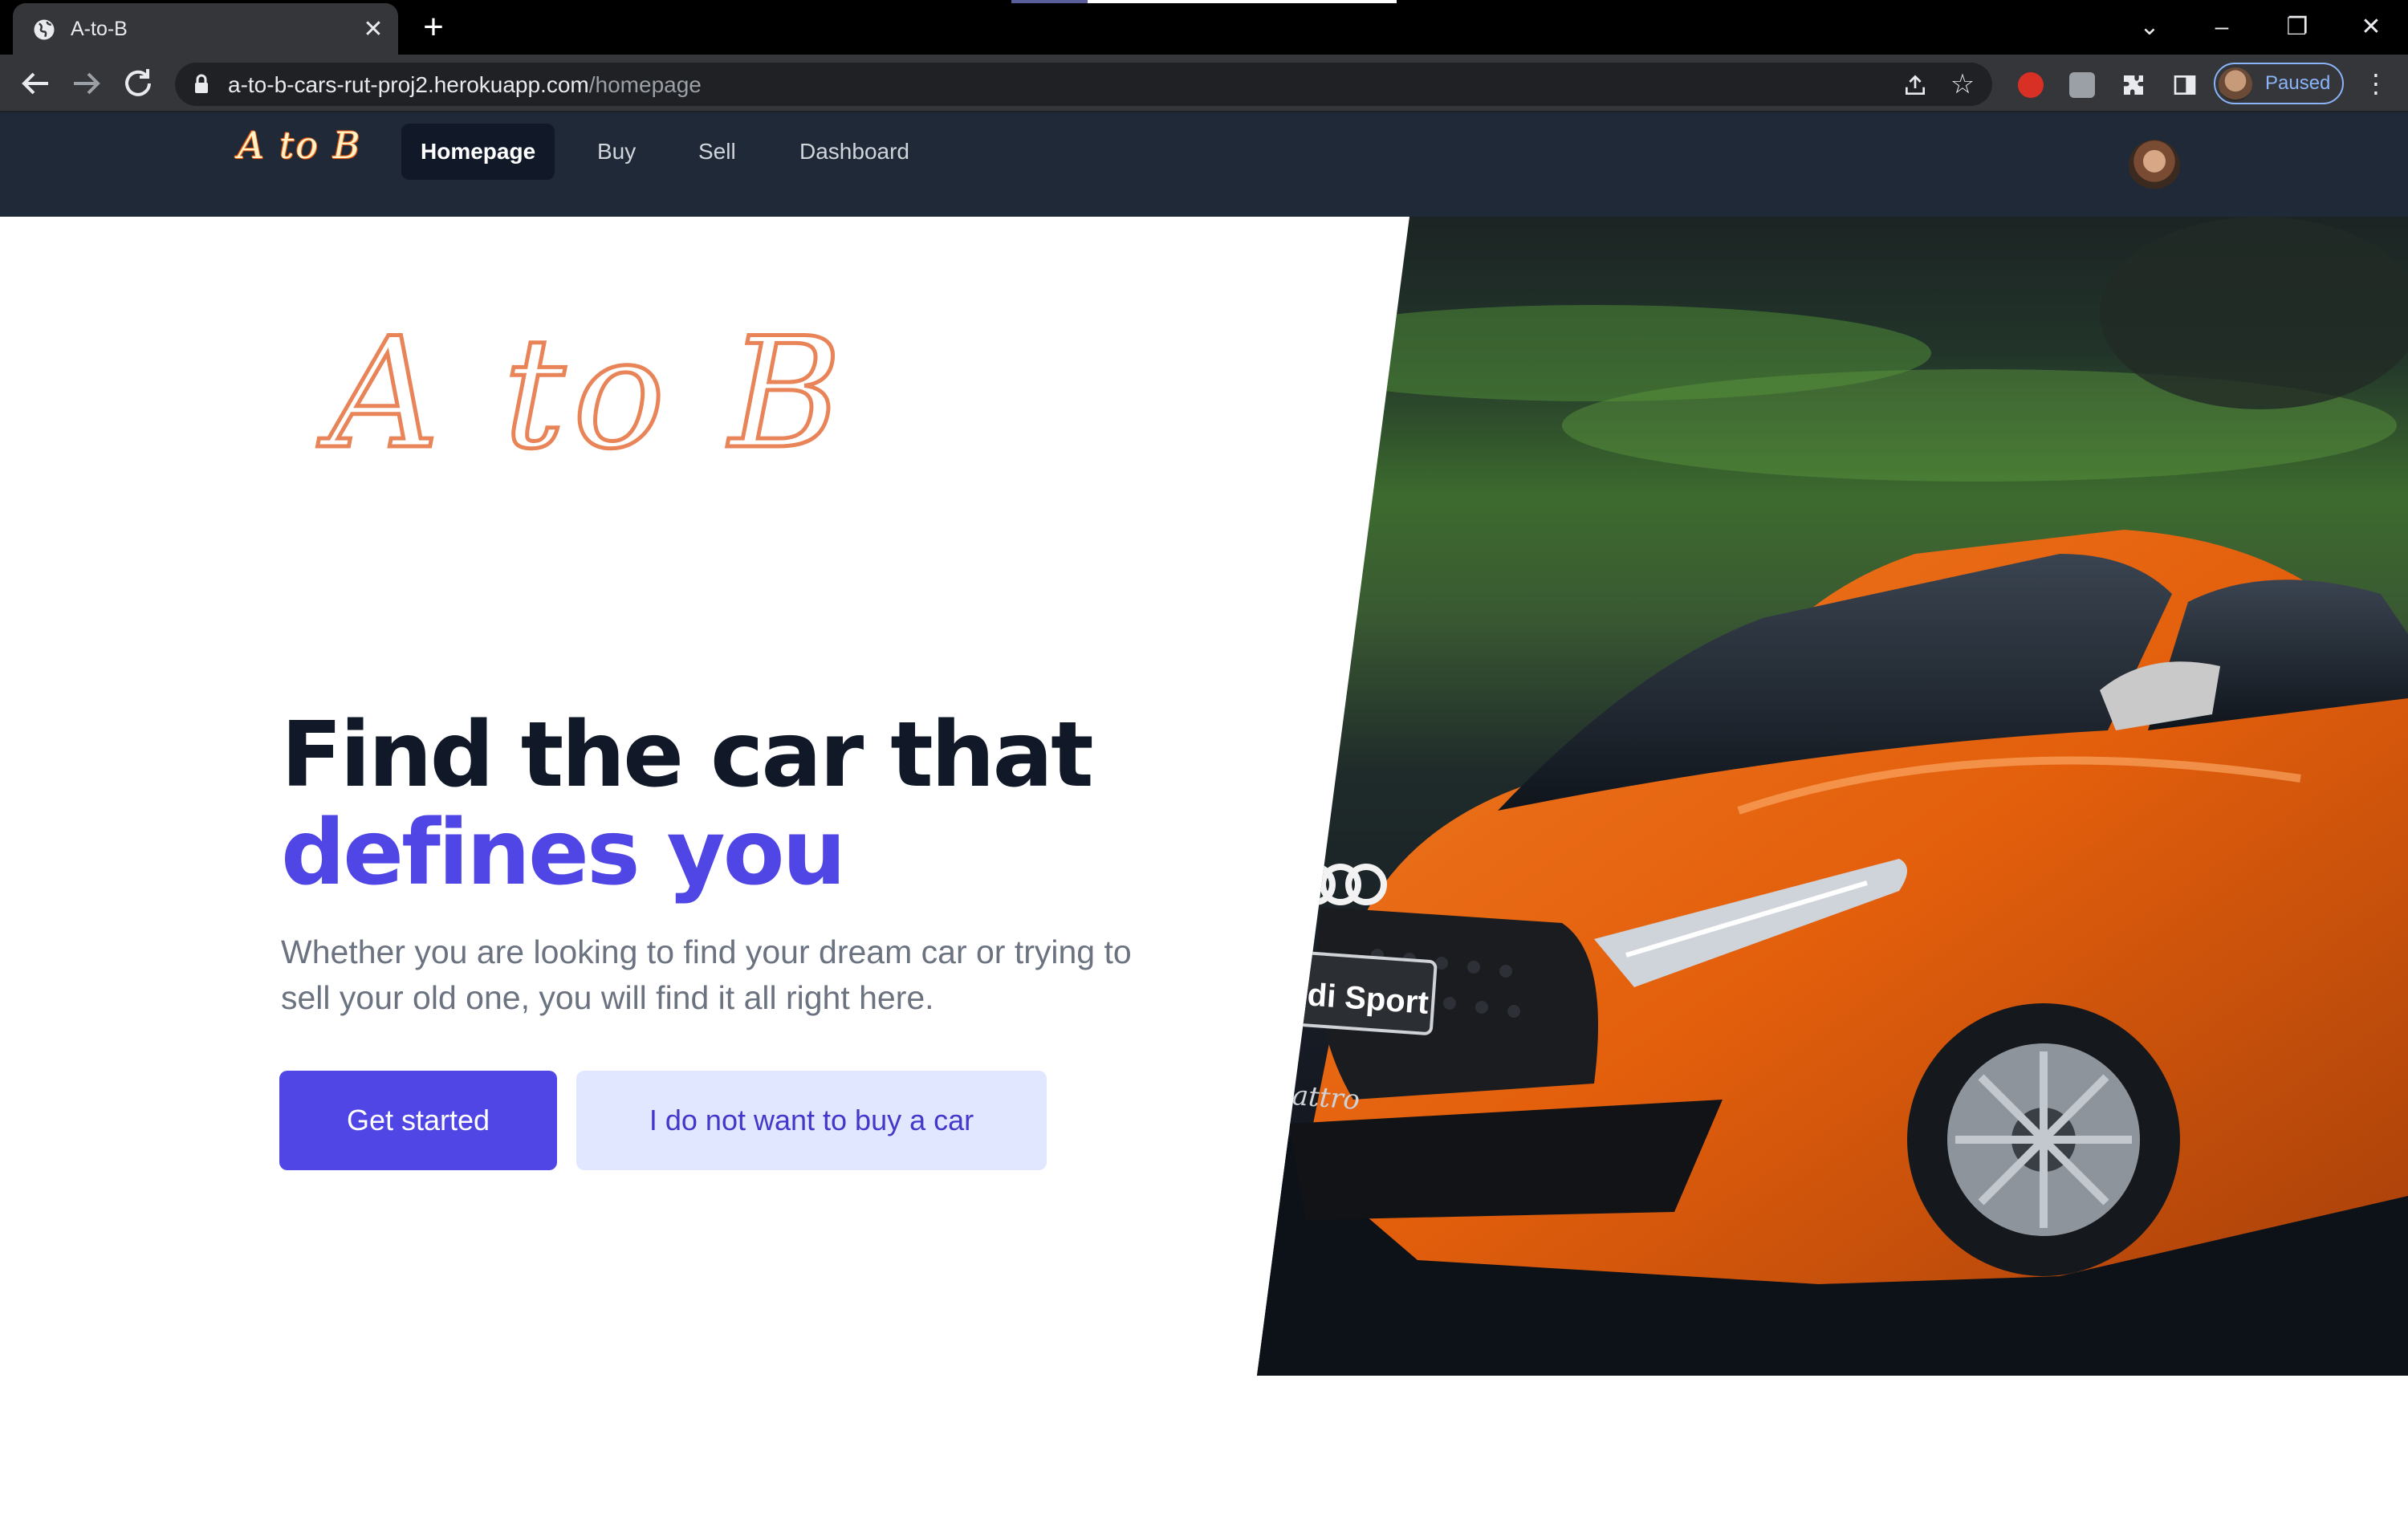 The width and height of the screenshot is (2408, 1537). I want to click on brand-logo: A to B, so click(299, 145).